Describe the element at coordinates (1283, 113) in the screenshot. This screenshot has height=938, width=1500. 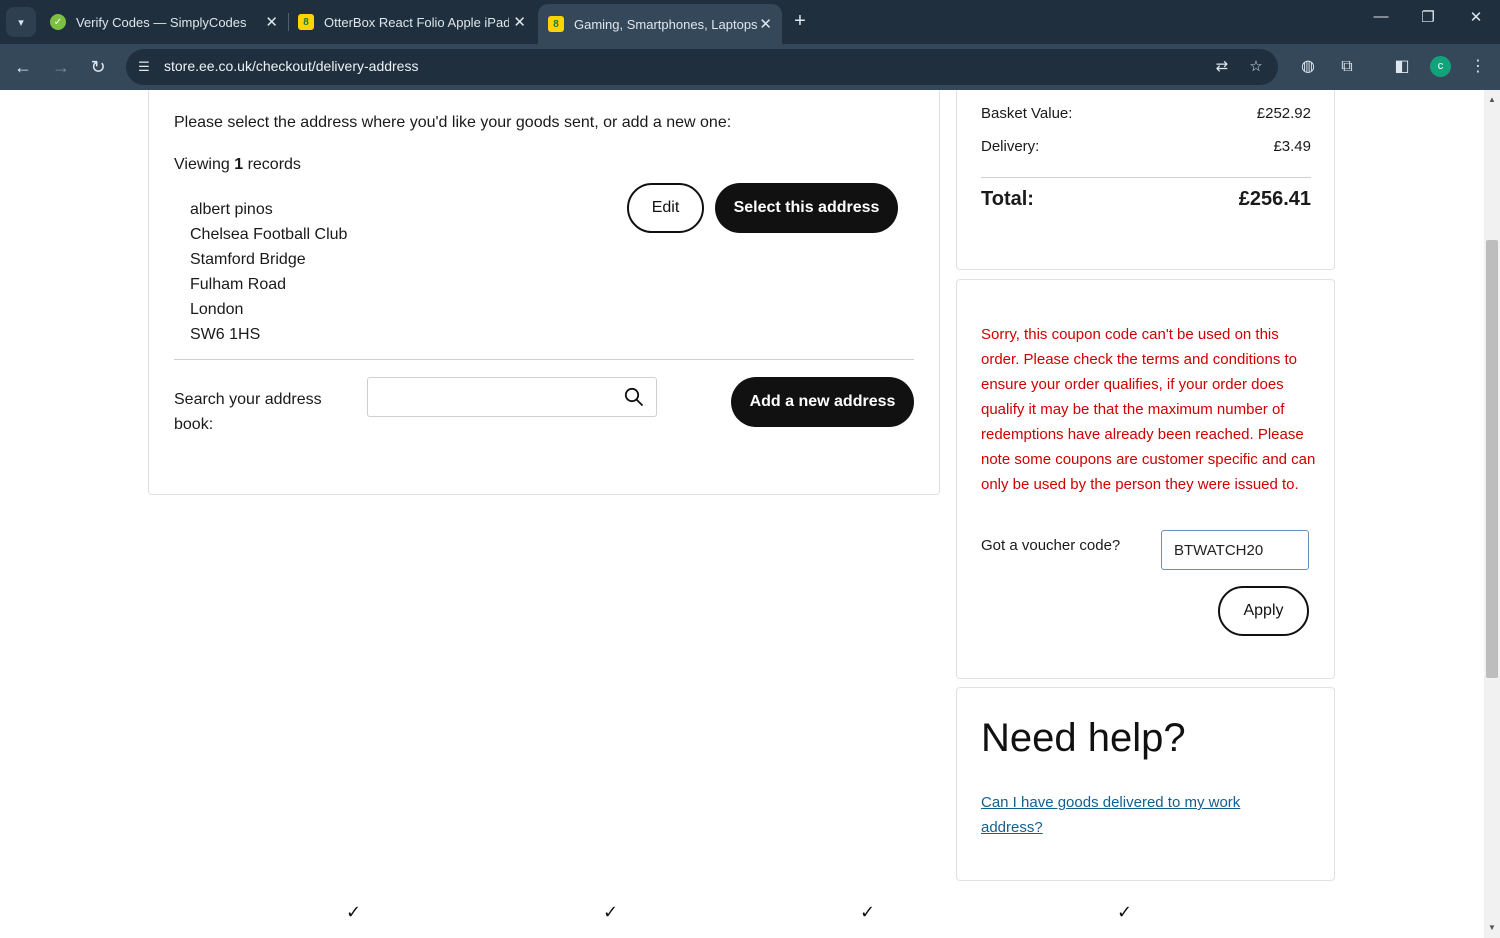
I see `basket-value: £252.92` at that location.